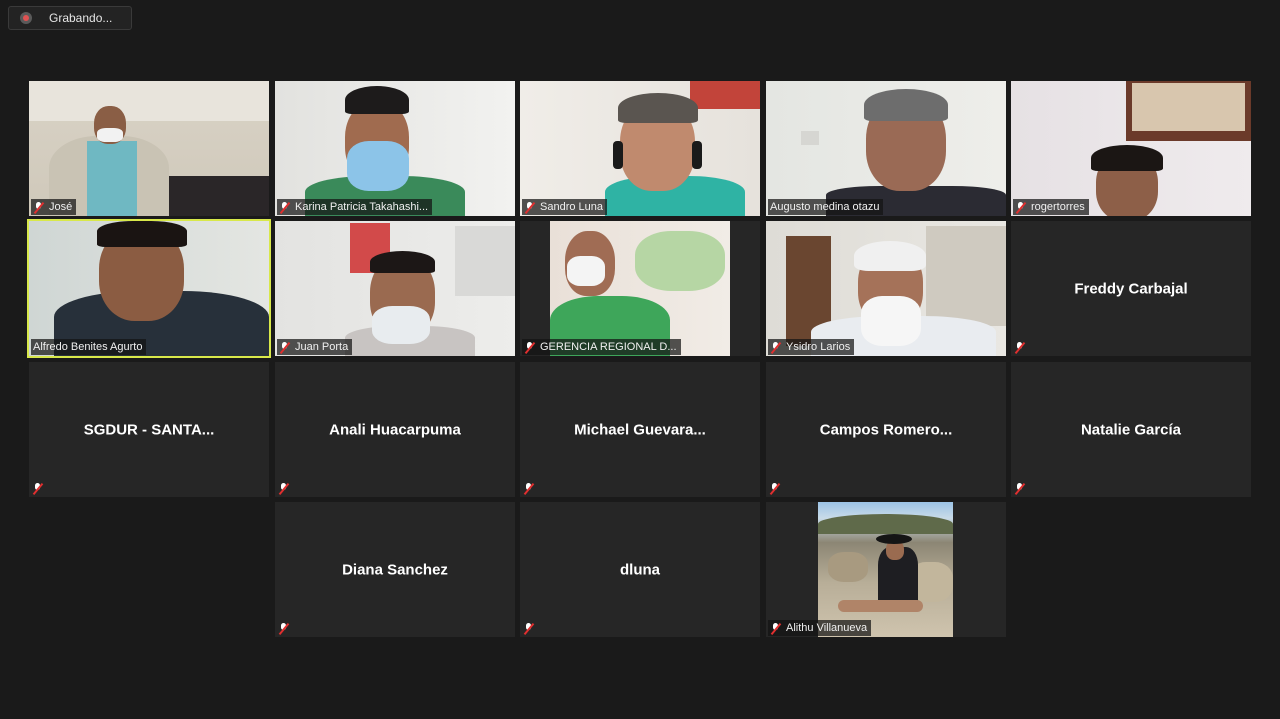 The height and width of the screenshot is (719, 1280). Describe the element at coordinates (26, 18) in the screenshot. I see `record-icon` at that location.